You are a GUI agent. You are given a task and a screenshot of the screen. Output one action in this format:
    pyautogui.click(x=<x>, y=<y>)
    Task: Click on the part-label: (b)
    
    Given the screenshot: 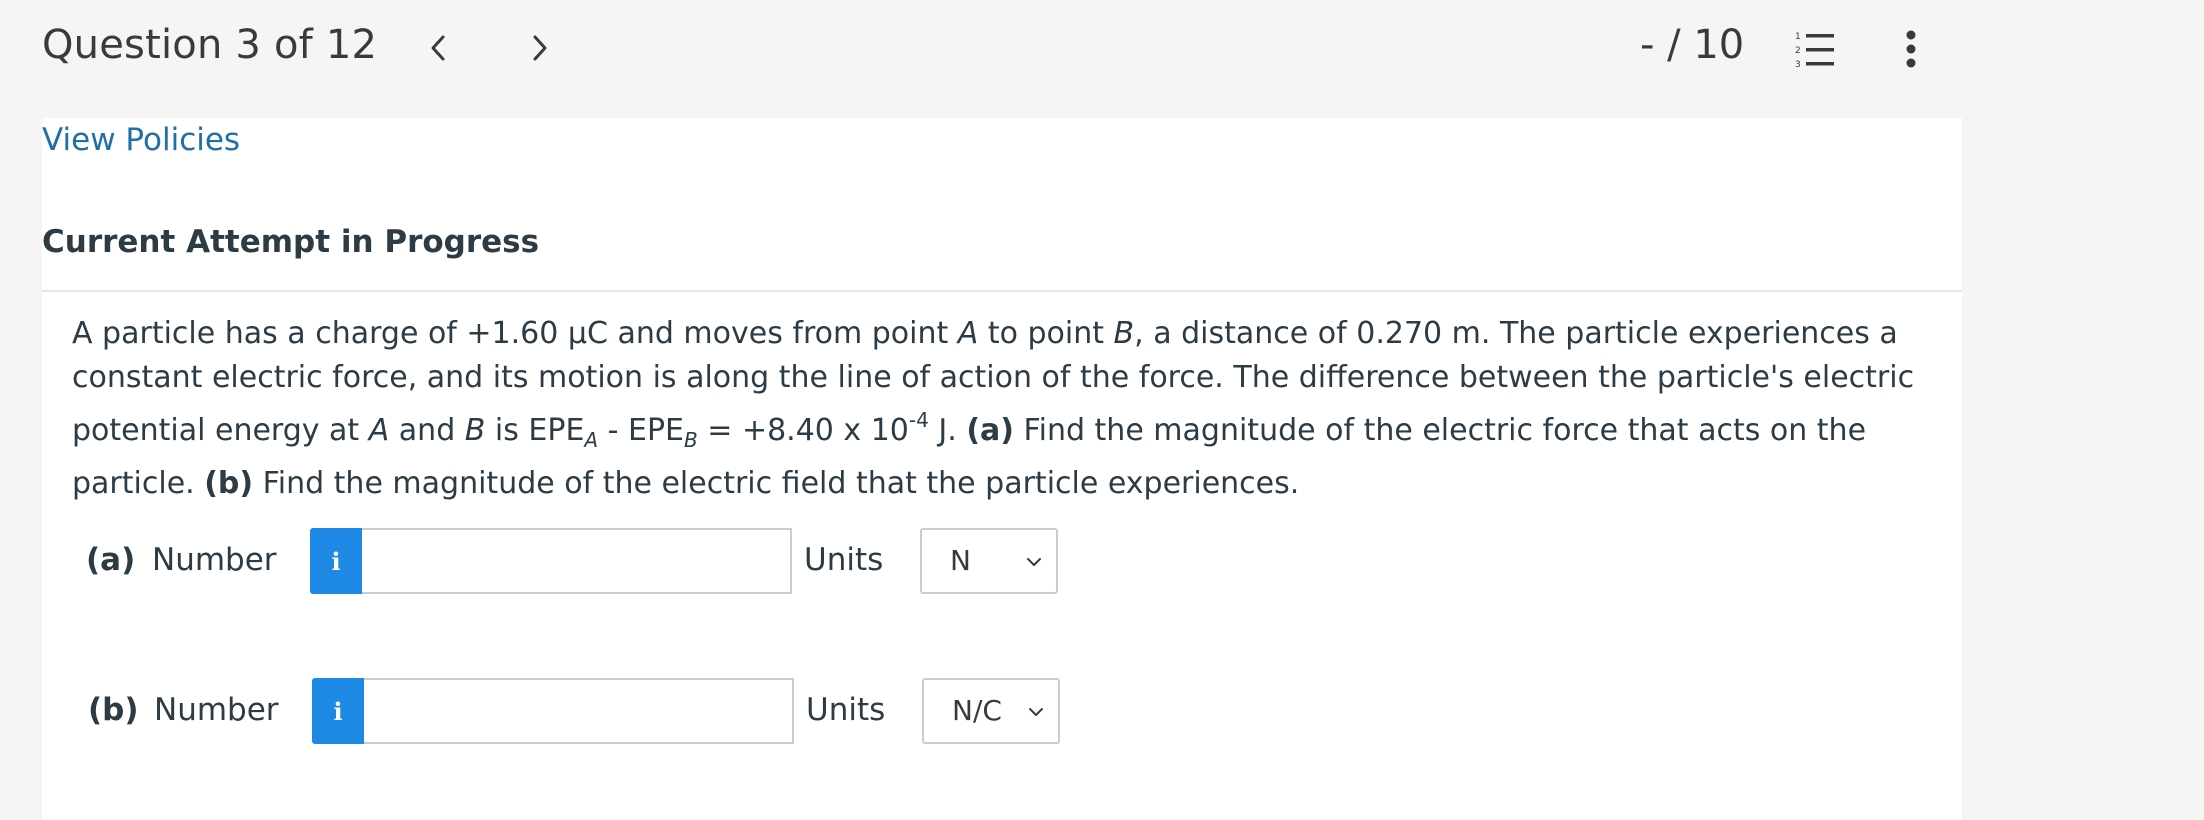 What is the action you would take?
    pyautogui.click(x=113, y=710)
    